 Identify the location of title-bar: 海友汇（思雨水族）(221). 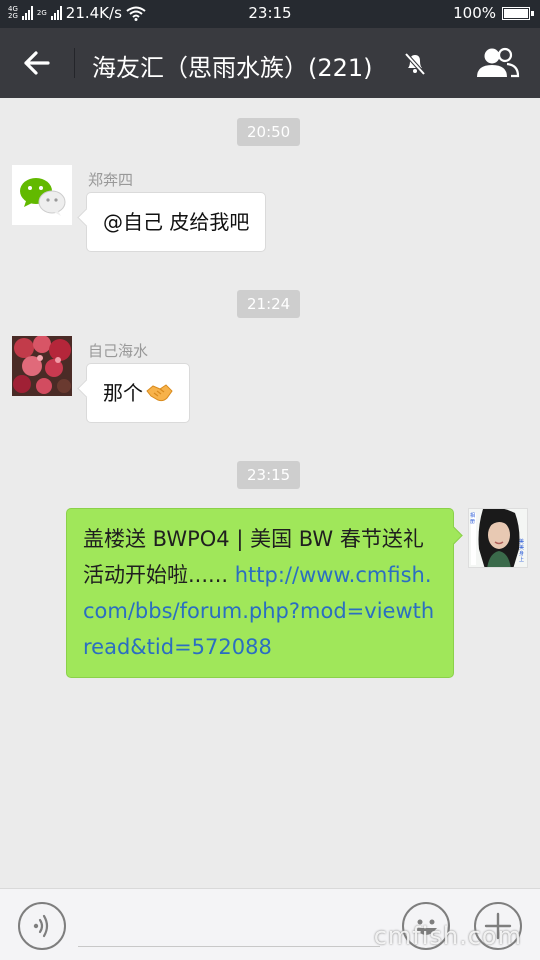
(270, 63).